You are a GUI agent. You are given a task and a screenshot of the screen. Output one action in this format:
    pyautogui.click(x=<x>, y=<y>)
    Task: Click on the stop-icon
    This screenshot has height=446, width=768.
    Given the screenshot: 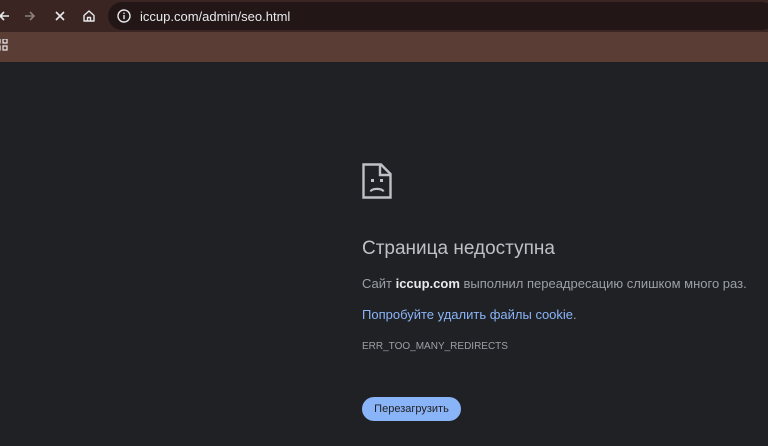 What is the action you would take?
    pyautogui.click(x=60, y=16)
    